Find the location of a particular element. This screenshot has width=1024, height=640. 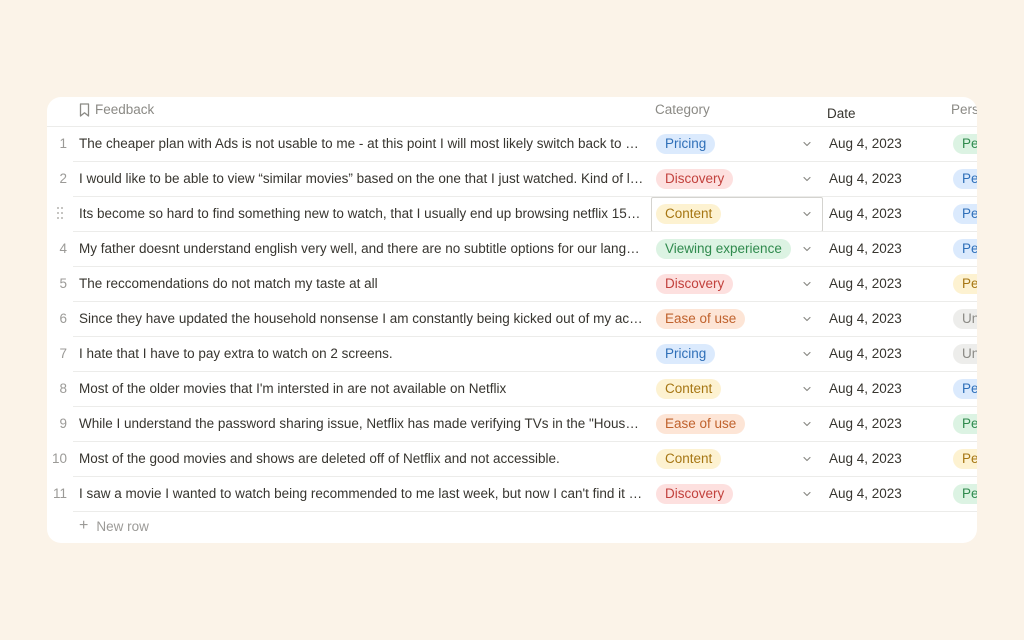

row-number: 10 is located at coordinates (59, 458).